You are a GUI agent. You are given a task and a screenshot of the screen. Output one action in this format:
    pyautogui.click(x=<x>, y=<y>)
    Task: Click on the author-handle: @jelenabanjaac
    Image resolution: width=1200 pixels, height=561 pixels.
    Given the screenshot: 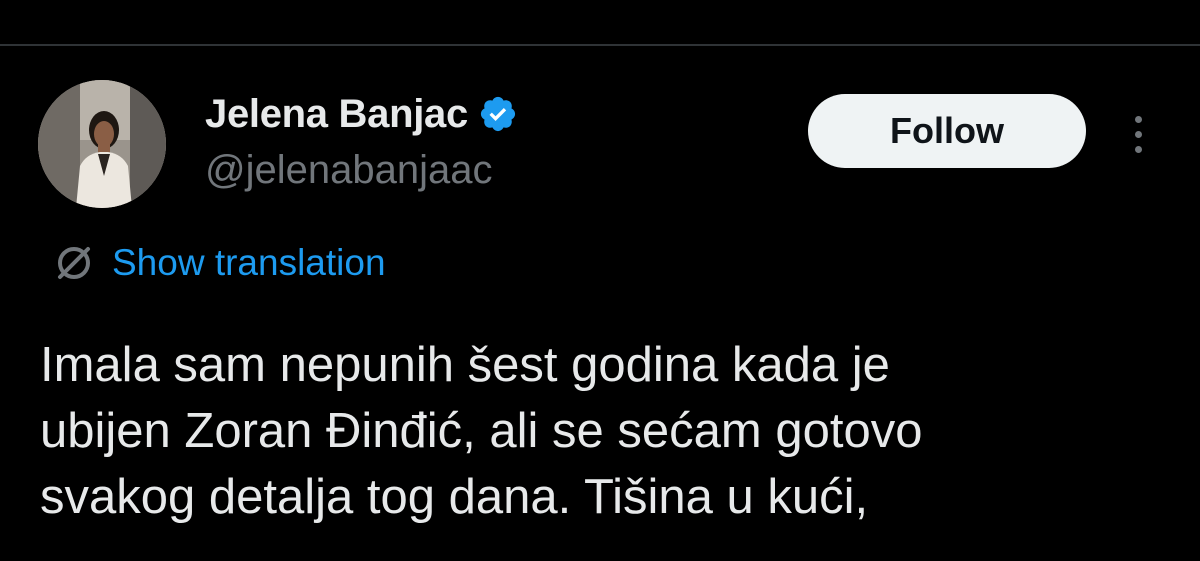 What is the action you would take?
    pyautogui.click(x=348, y=170)
    